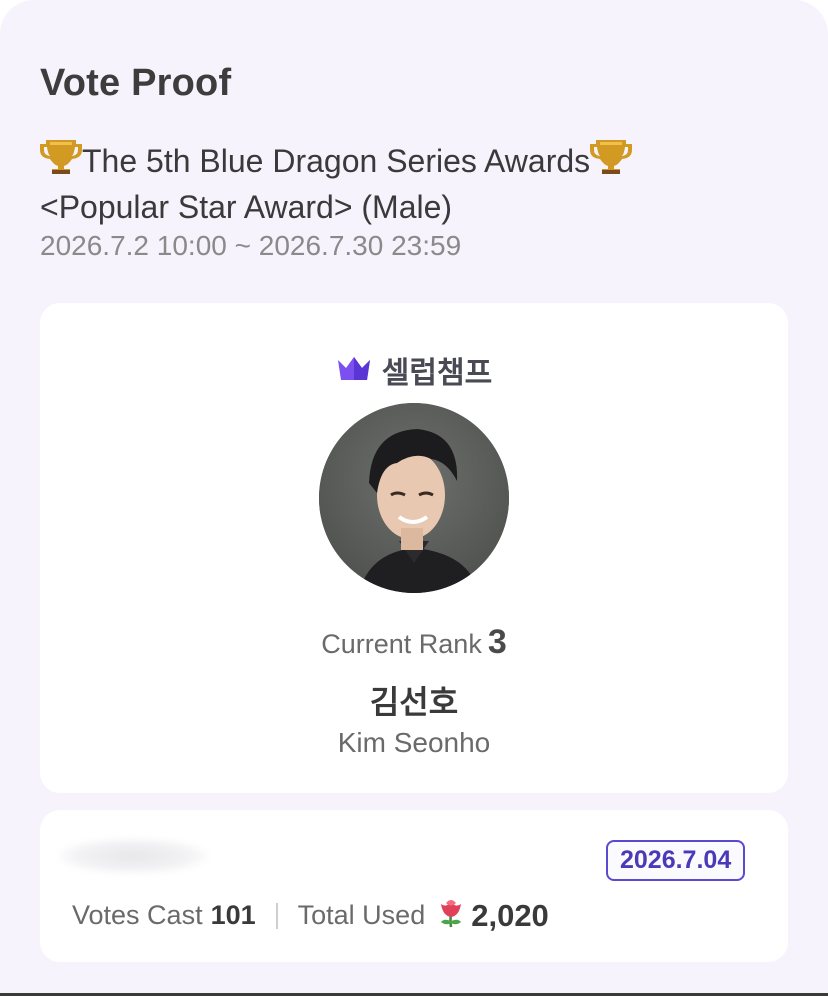 Image resolution: width=828 pixels, height=996 pixels. Describe the element at coordinates (497, 642) in the screenshot. I see `rank-value: 3` at that location.